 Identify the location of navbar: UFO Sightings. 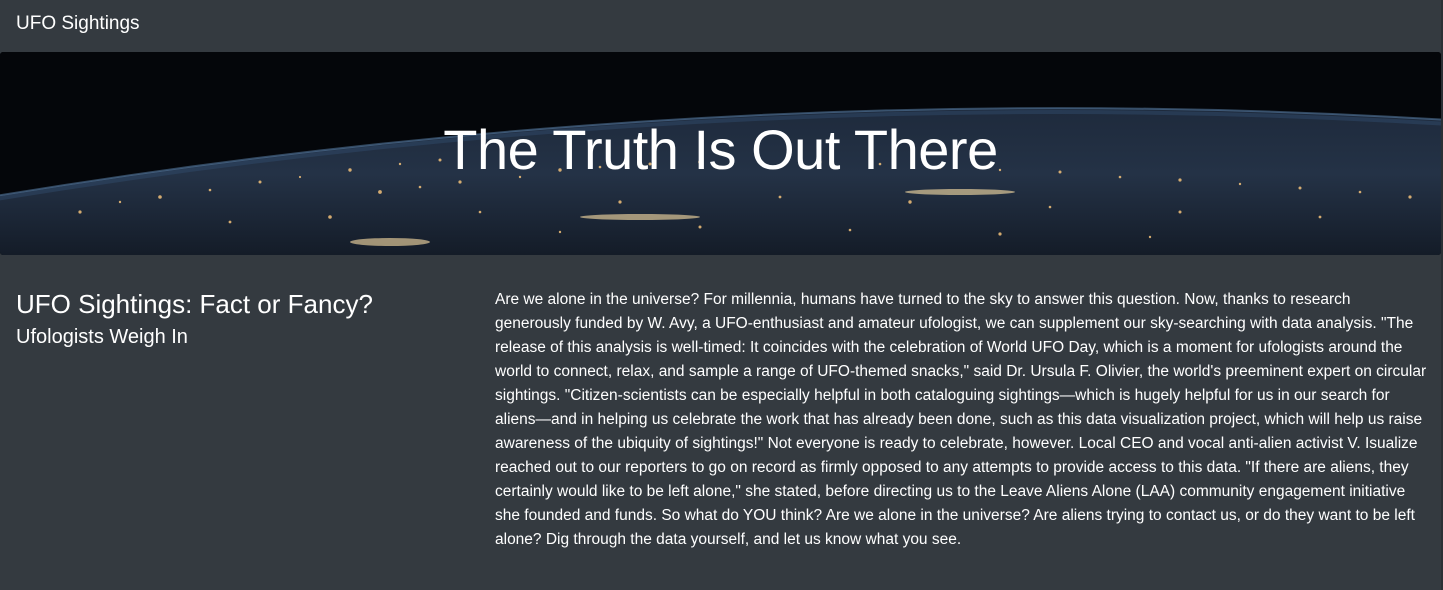
(721, 26).